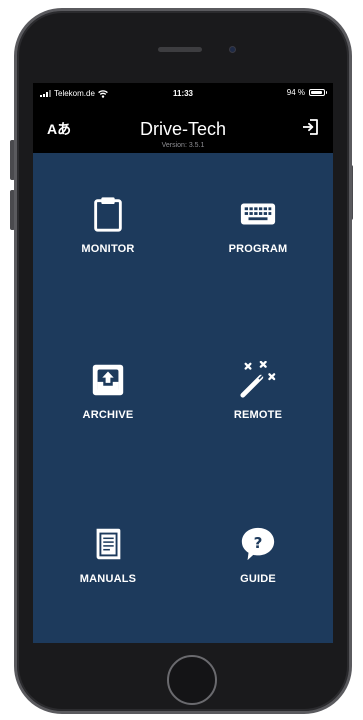  Describe the element at coordinates (108, 397) in the screenshot. I see `tile-archive: ARCHIVE` at that location.